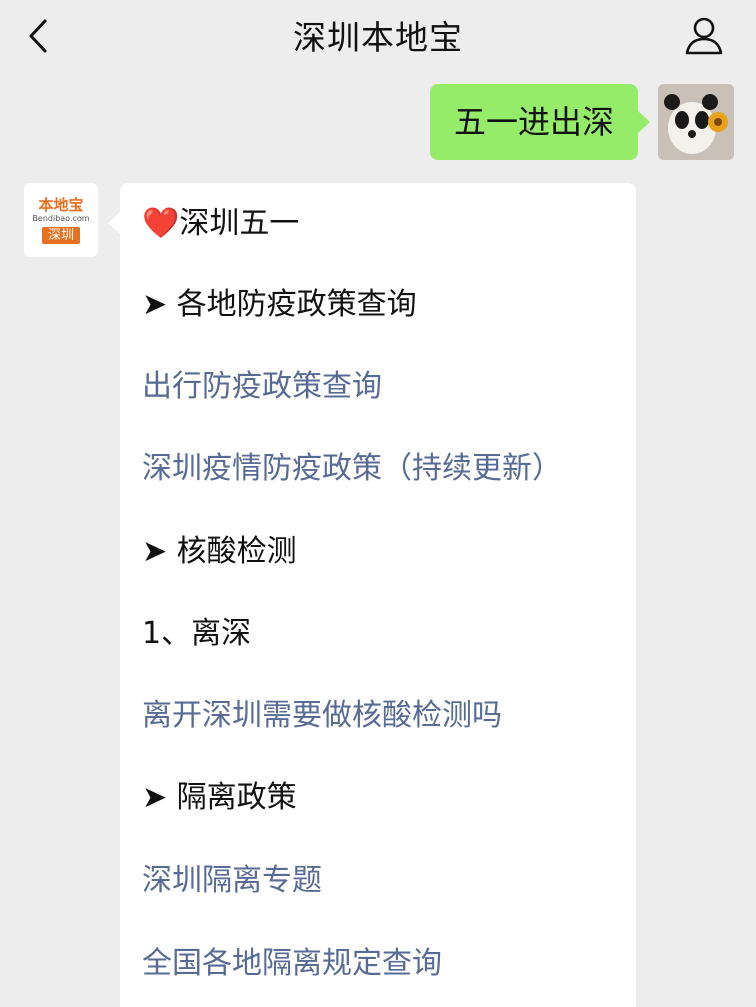  I want to click on section-heading-quarantine: ➤ 隔离政策, so click(219, 797).